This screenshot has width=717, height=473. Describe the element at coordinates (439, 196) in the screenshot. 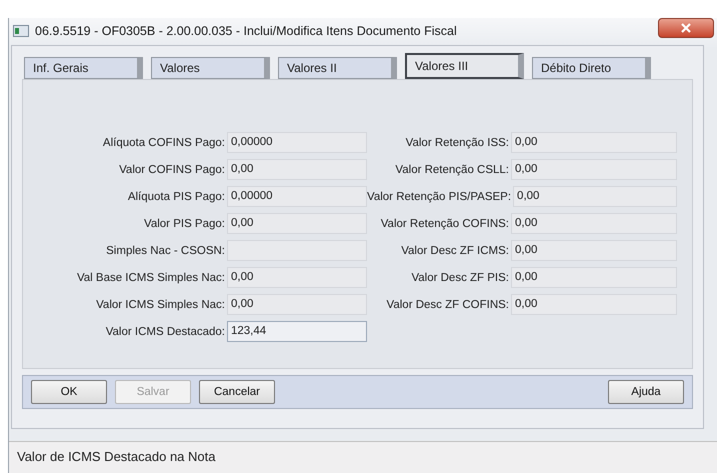

I see `field-label: Valor Retenção PIS/PASEP:` at that location.